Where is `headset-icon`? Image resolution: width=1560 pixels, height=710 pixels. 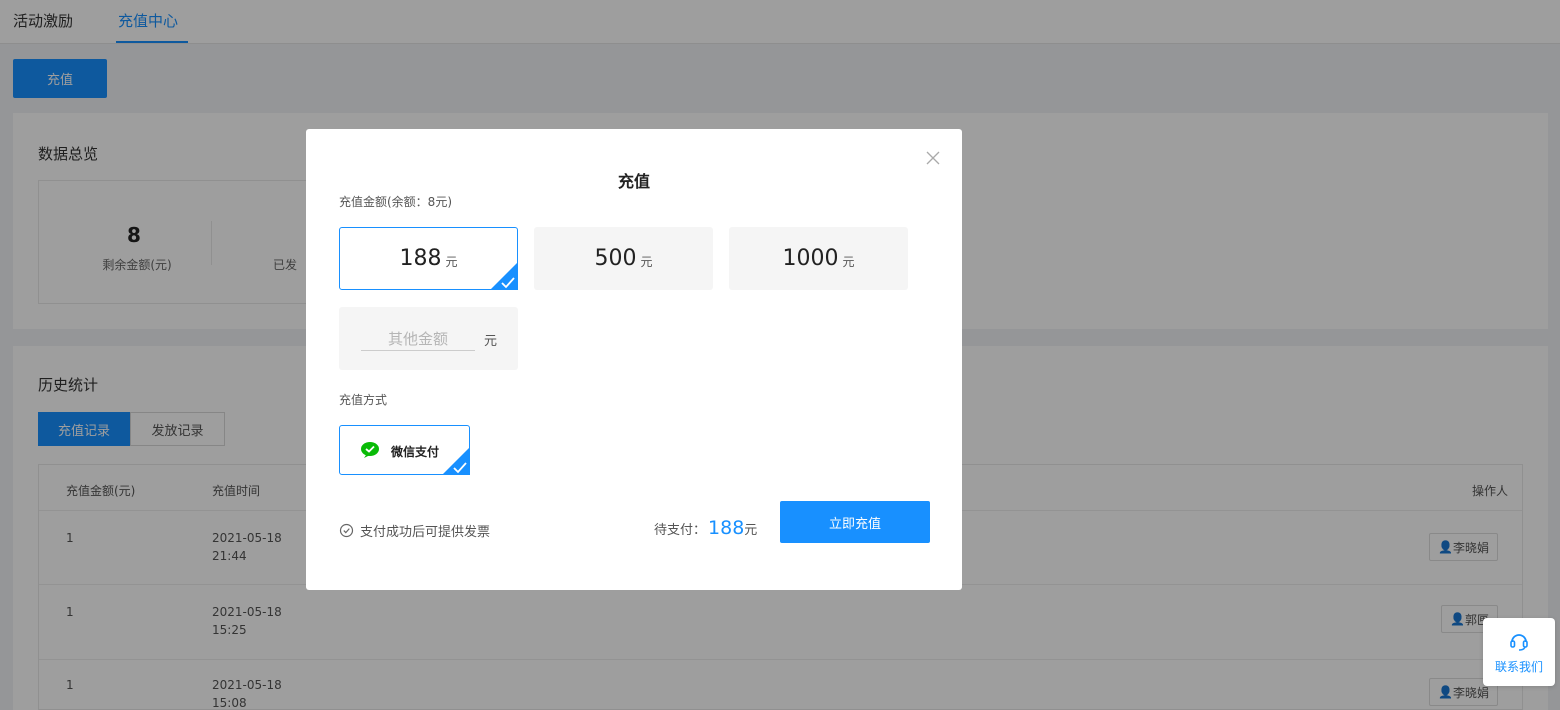 headset-icon is located at coordinates (1519, 642).